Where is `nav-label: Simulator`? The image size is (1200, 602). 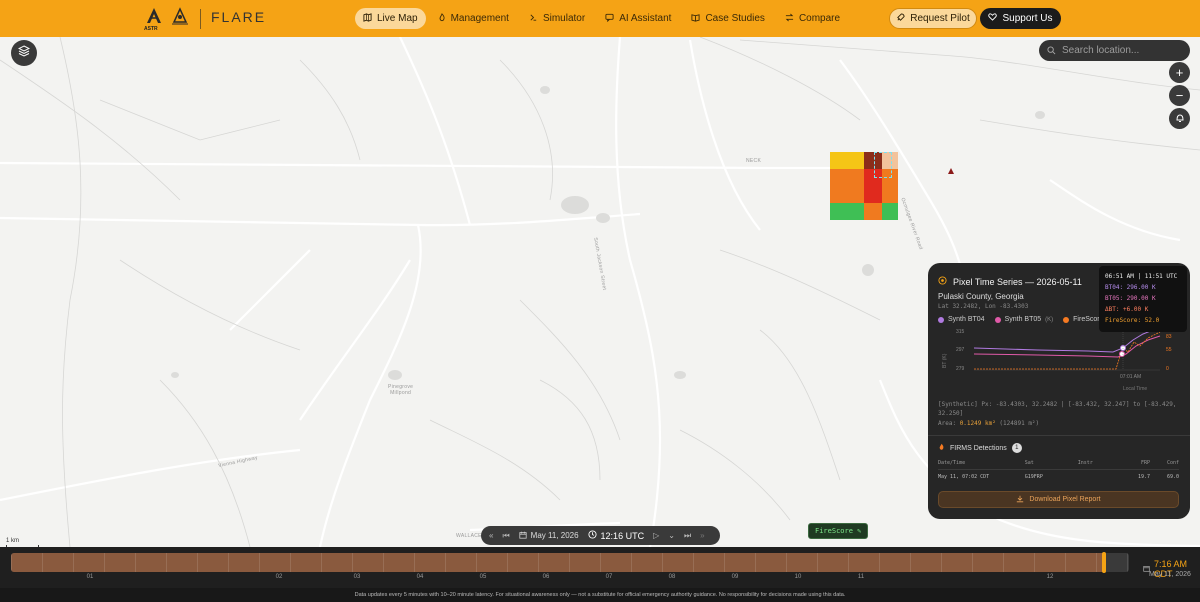
nav-label: Simulator is located at coordinates (564, 18).